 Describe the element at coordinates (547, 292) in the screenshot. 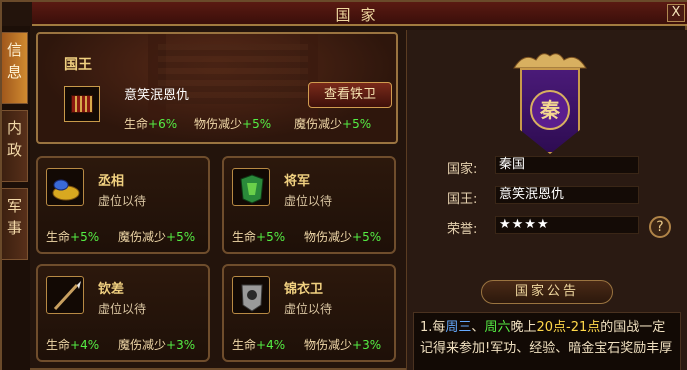

I see `notice-title: 国家公告` at that location.